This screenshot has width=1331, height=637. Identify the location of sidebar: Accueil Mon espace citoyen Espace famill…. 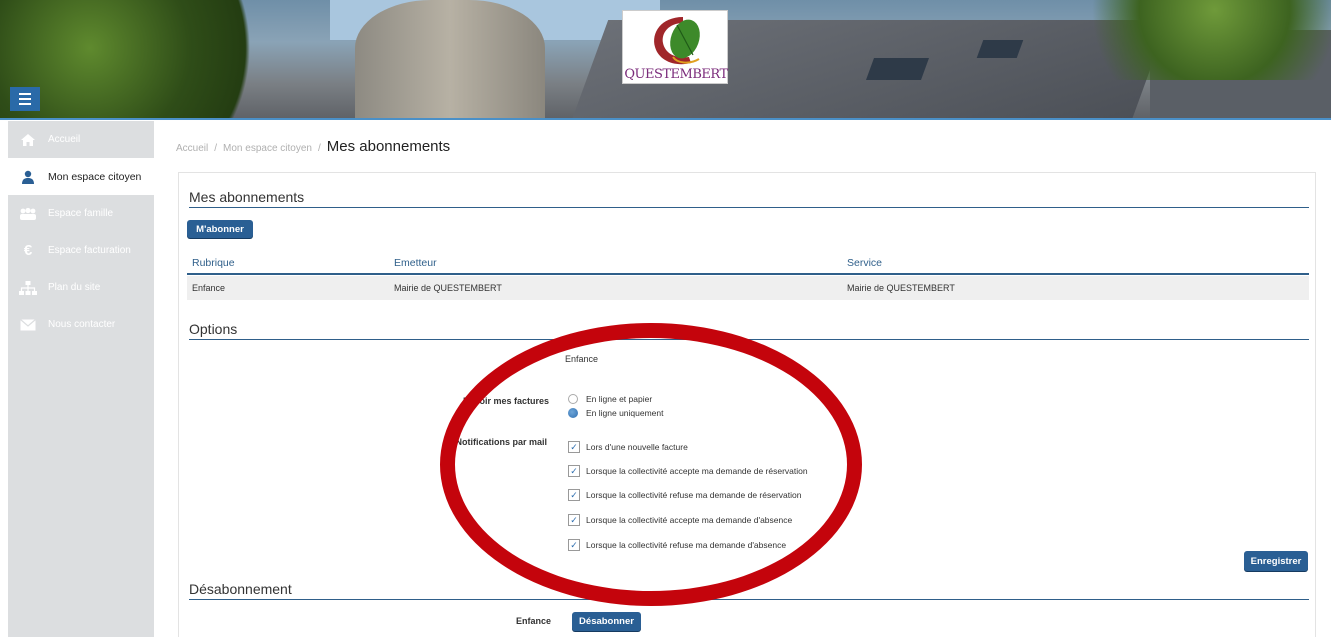
(81, 379).